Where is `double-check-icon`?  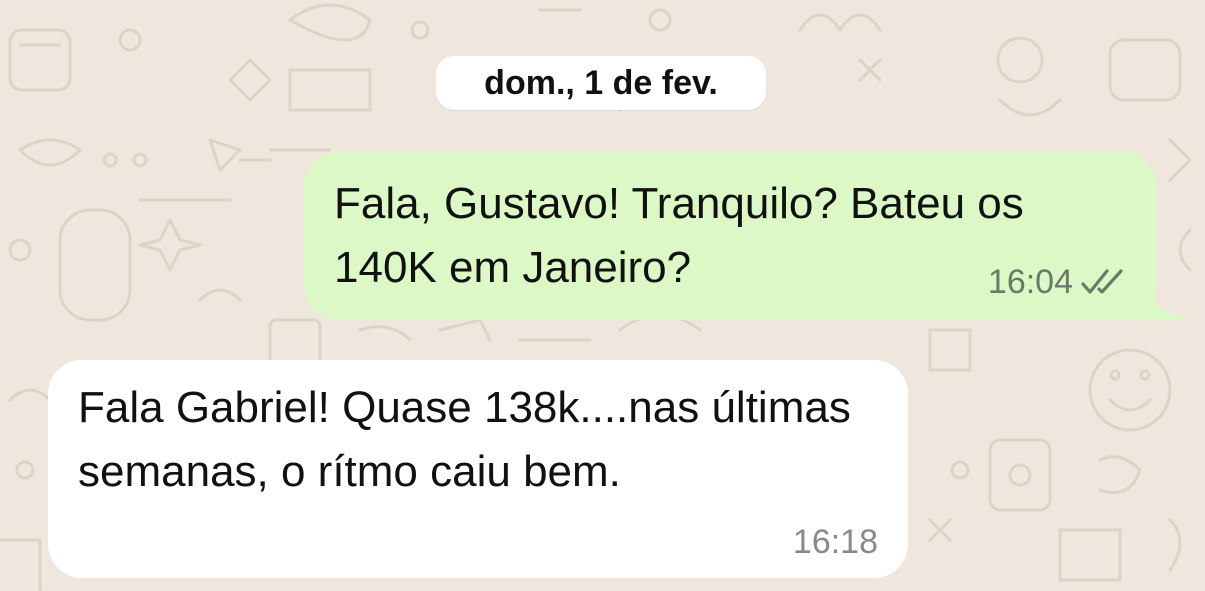
double-check-icon is located at coordinates (1102, 281).